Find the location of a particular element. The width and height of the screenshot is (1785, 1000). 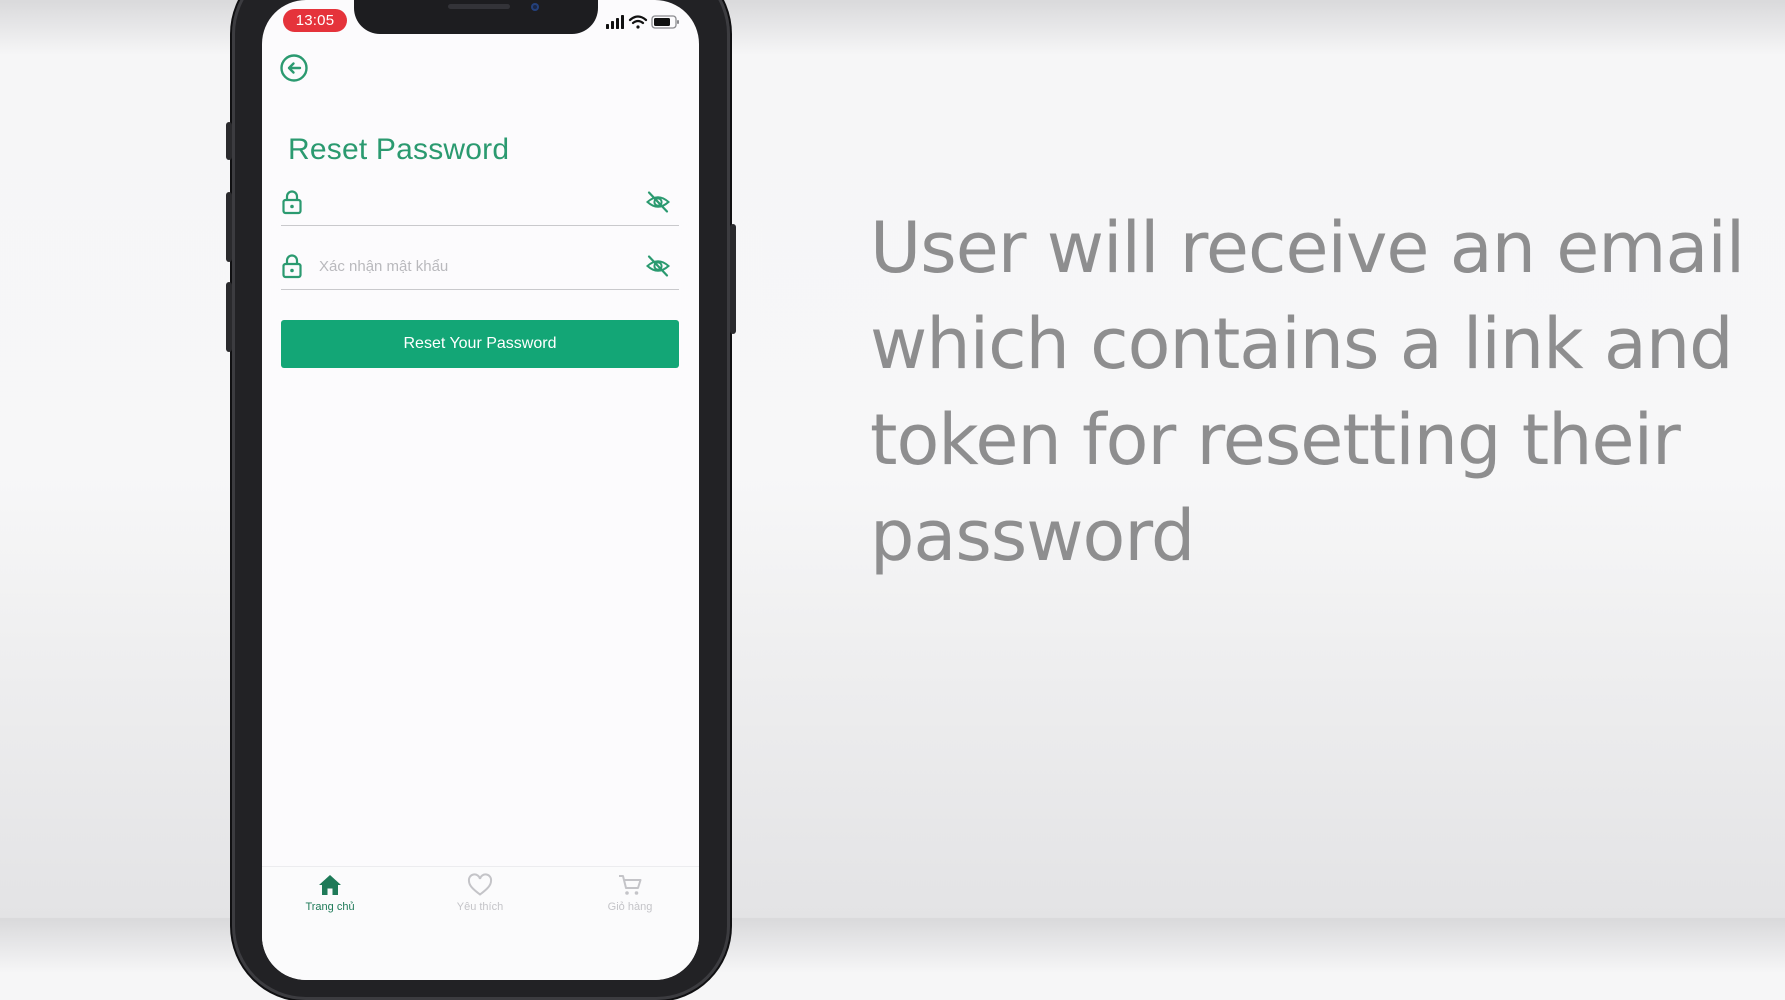

notch is located at coordinates (476, 17).